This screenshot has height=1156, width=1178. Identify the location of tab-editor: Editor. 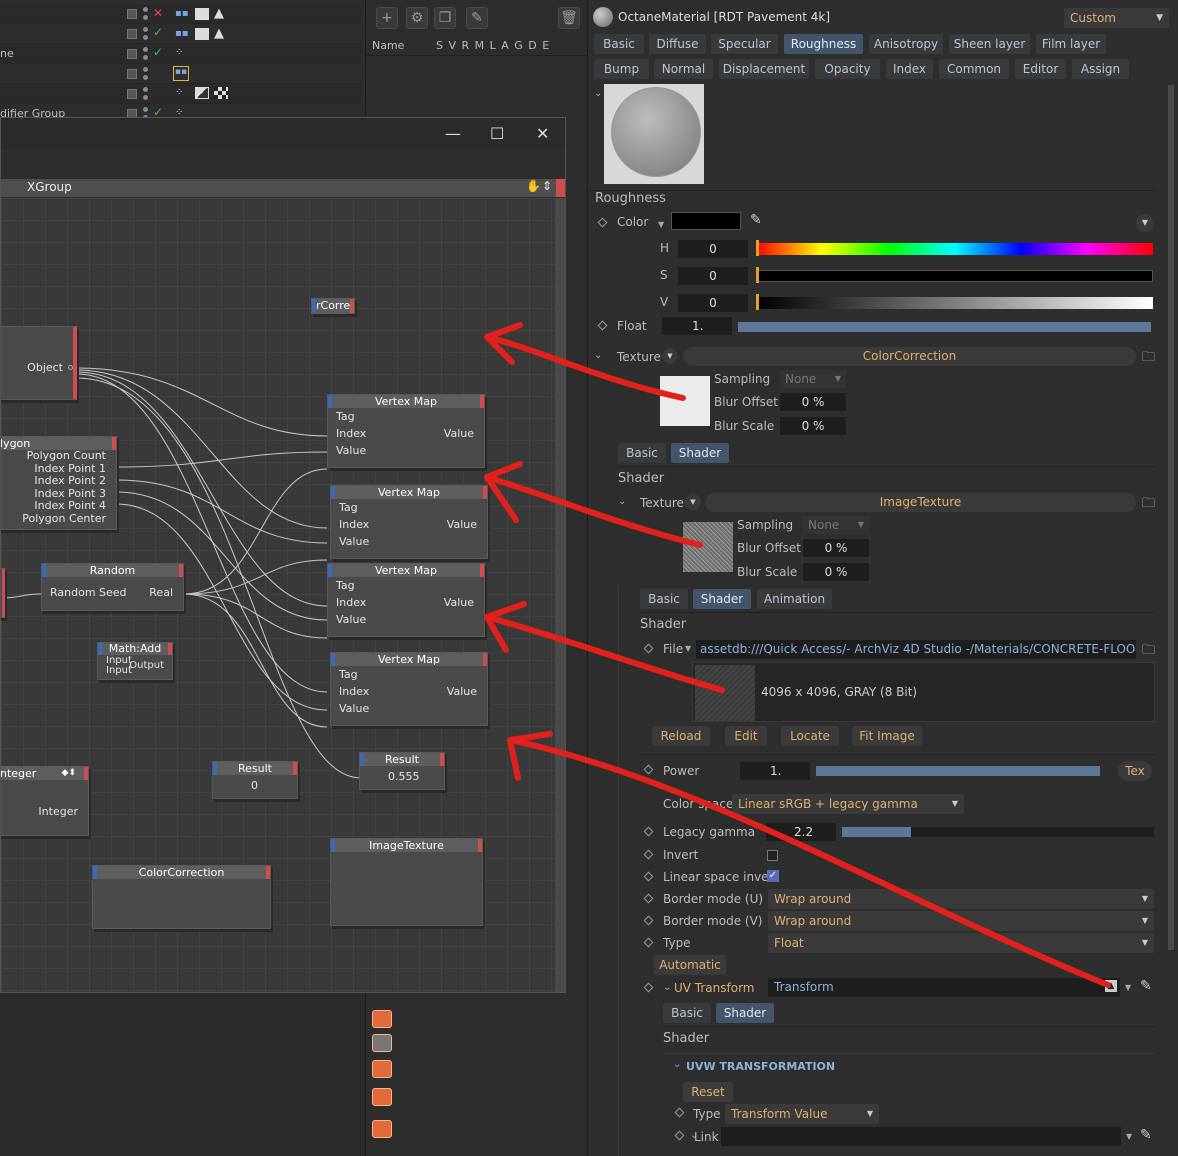
(1040, 69).